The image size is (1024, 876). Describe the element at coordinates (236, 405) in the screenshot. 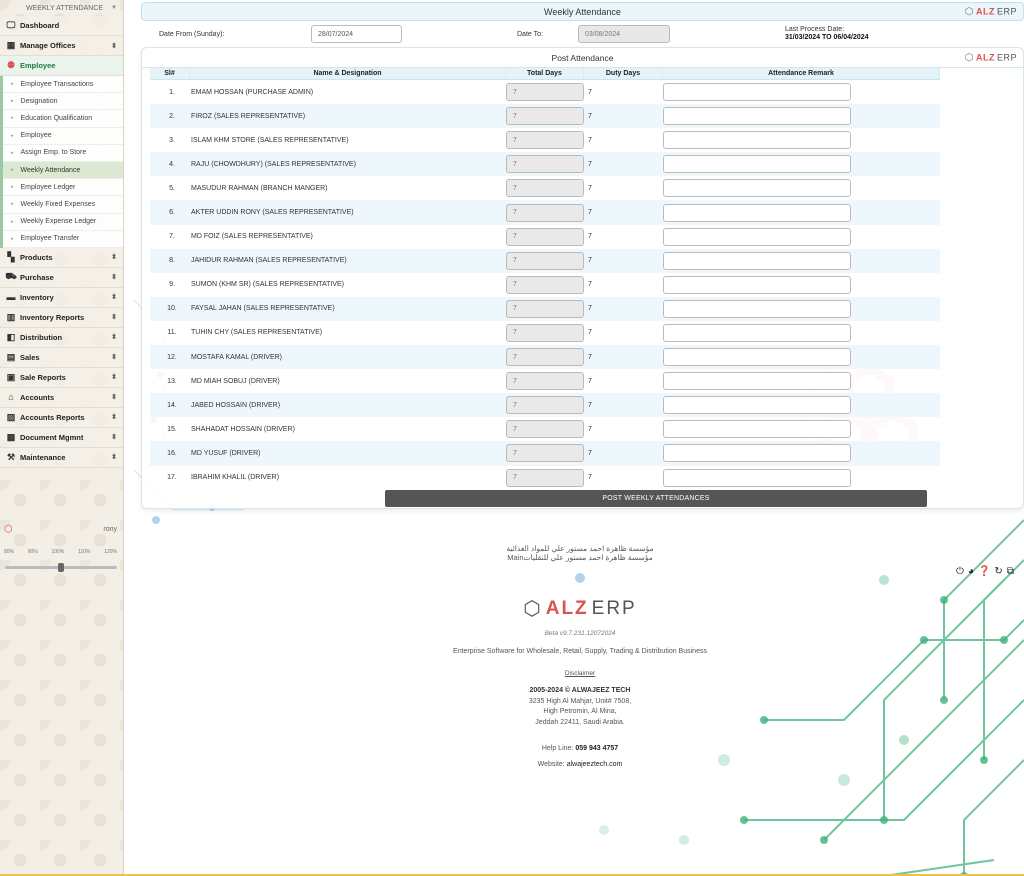

I see `row-name-designation: JABED HOSSAIN (DRIVER)` at that location.